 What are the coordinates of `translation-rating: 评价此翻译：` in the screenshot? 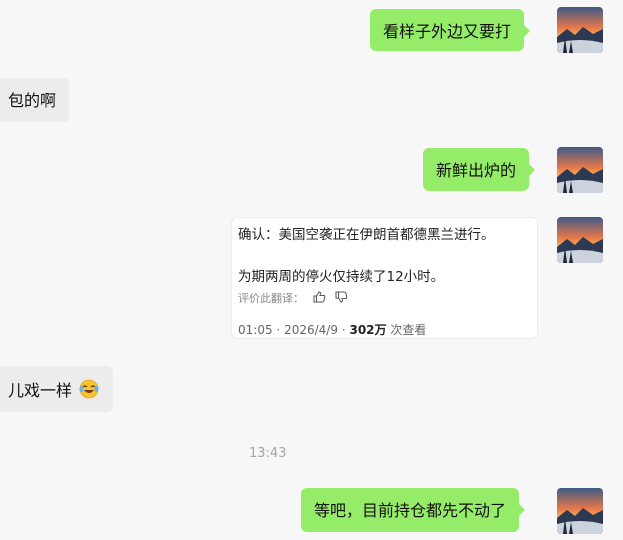 It's located at (293, 298).